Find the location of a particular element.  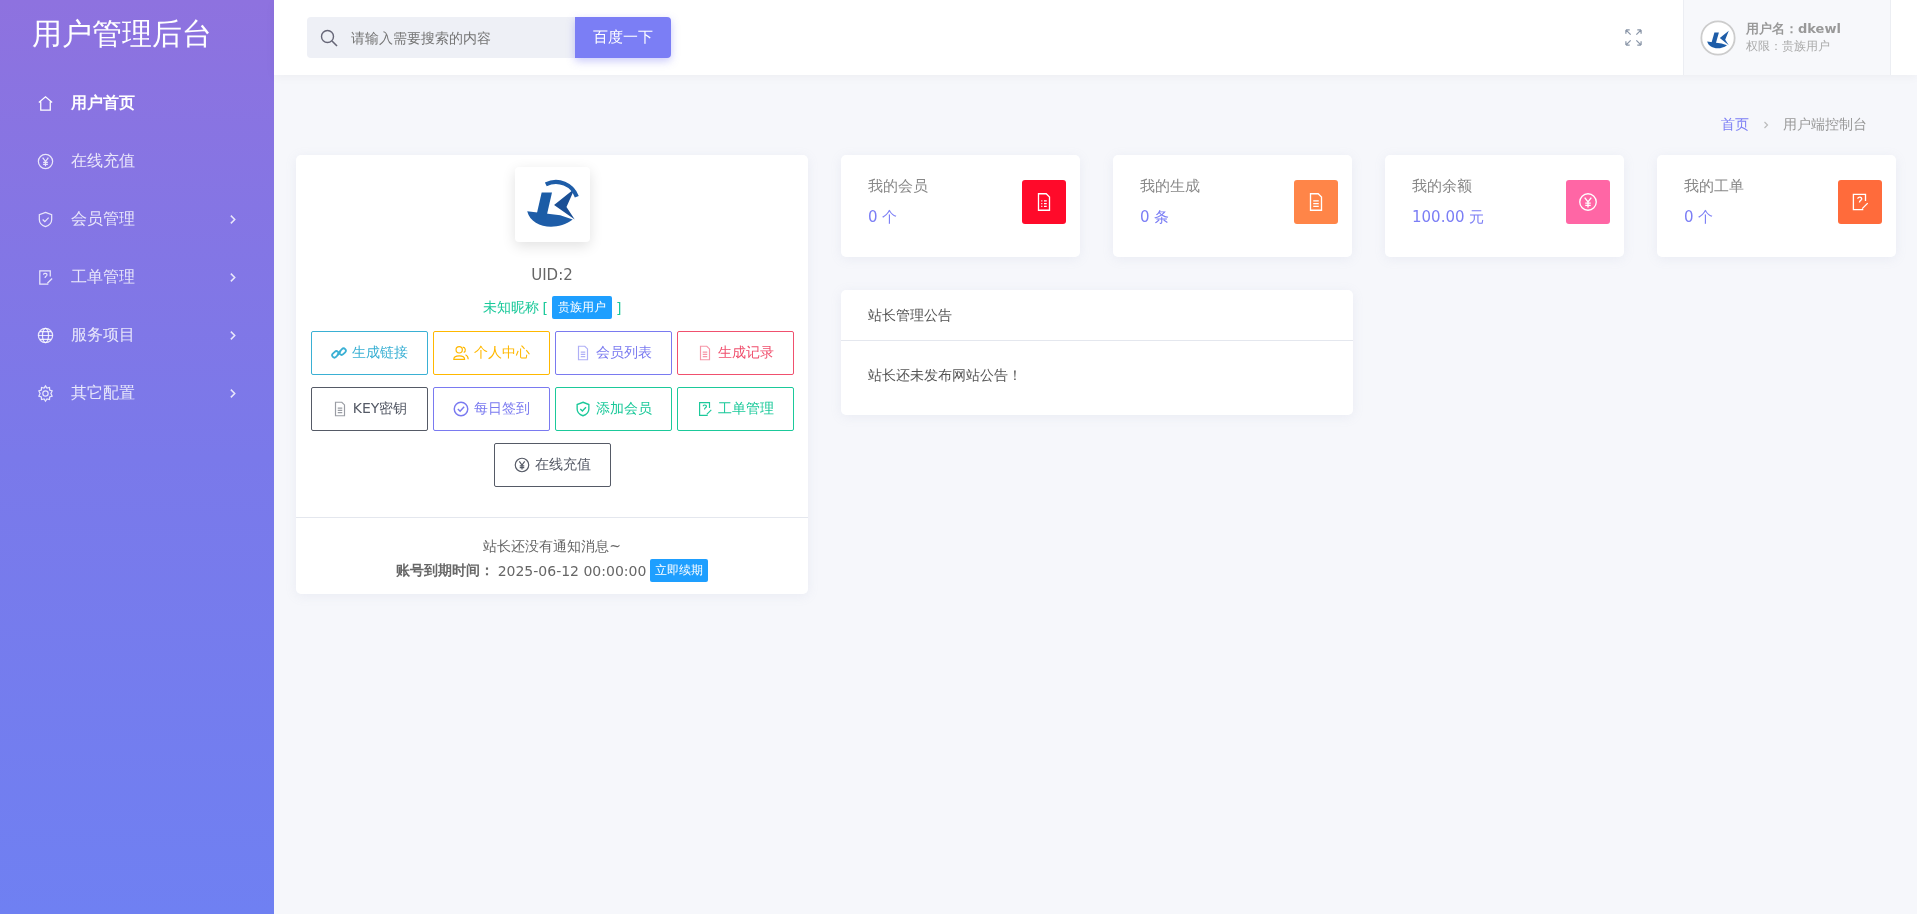

action-button: 工单管理 is located at coordinates (735, 409).